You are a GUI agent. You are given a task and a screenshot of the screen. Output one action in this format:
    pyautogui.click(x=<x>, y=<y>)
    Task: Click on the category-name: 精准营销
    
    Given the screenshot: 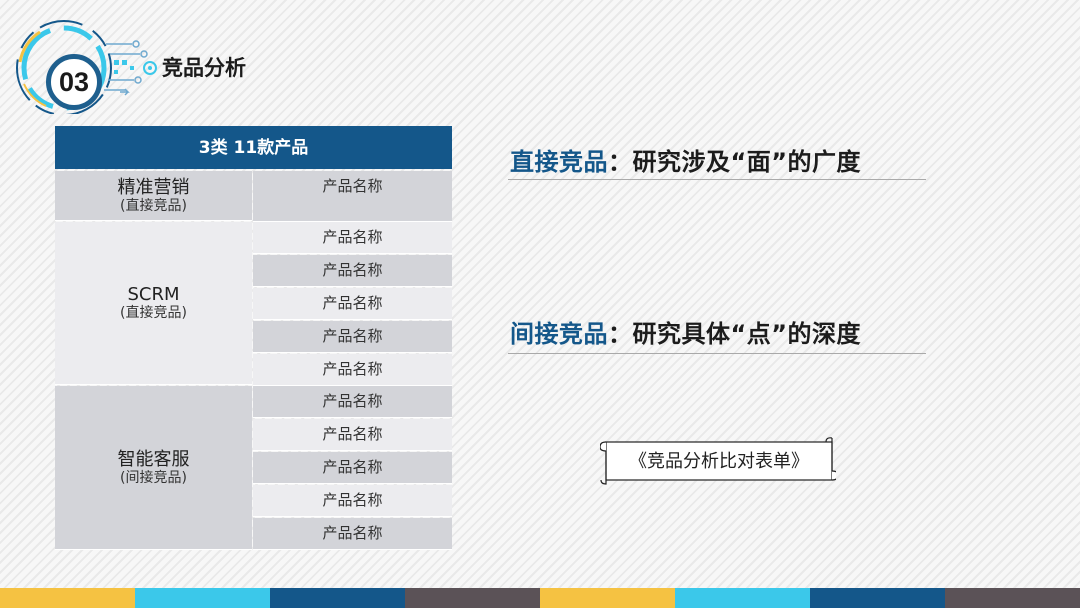 What is the action you would take?
    pyautogui.click(x=153, y=187)
    